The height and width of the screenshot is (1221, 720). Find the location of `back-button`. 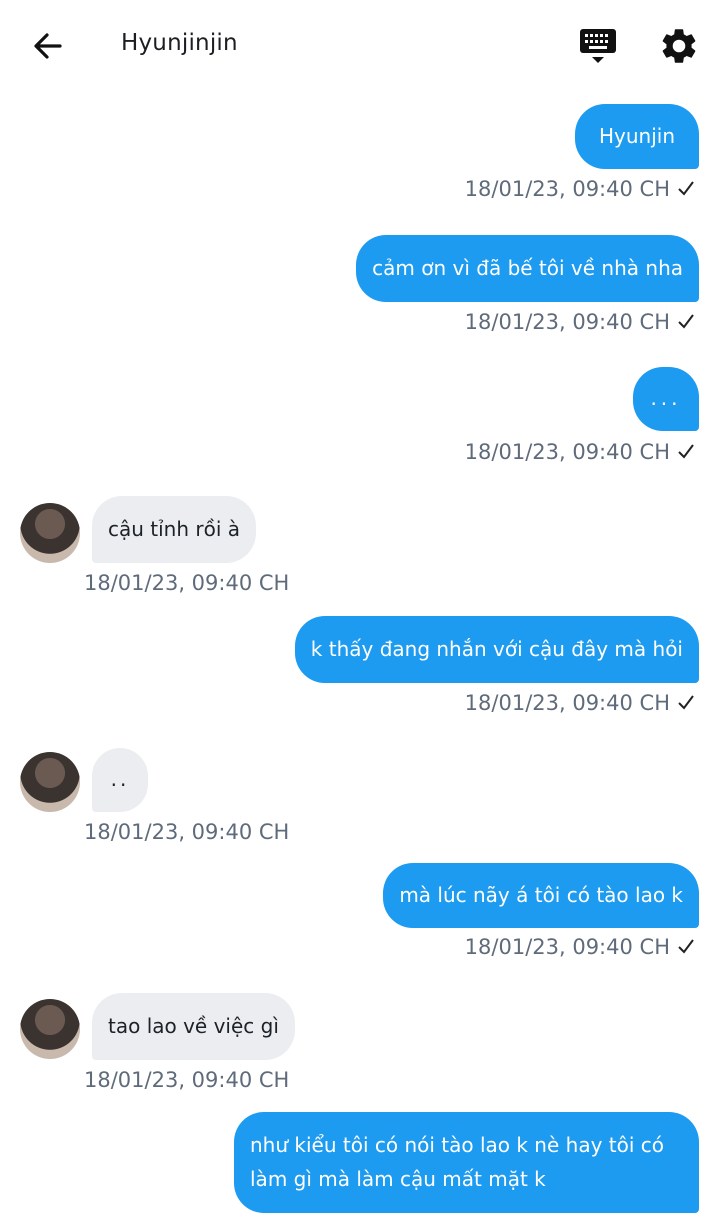

back-button is located at coordinates (48, 46).